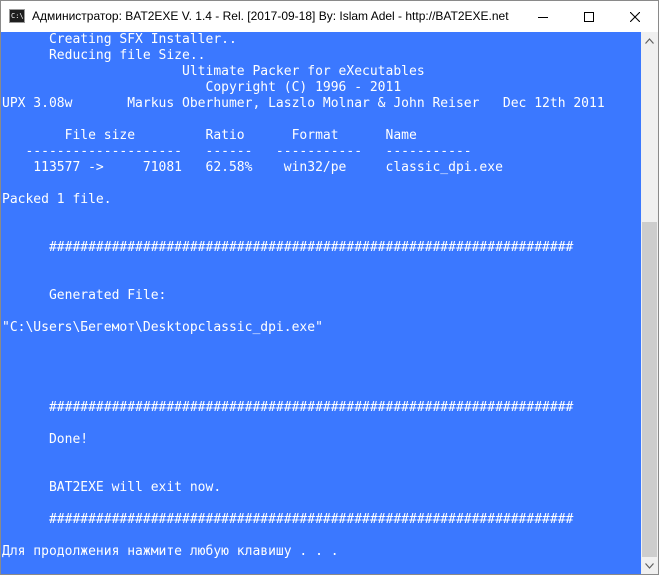 The height and width of the screenshot is (575, 659). Describe the element at coordinates (104, 55) in the screenshot. I see `console-line: Reducing file Size..` at that location.